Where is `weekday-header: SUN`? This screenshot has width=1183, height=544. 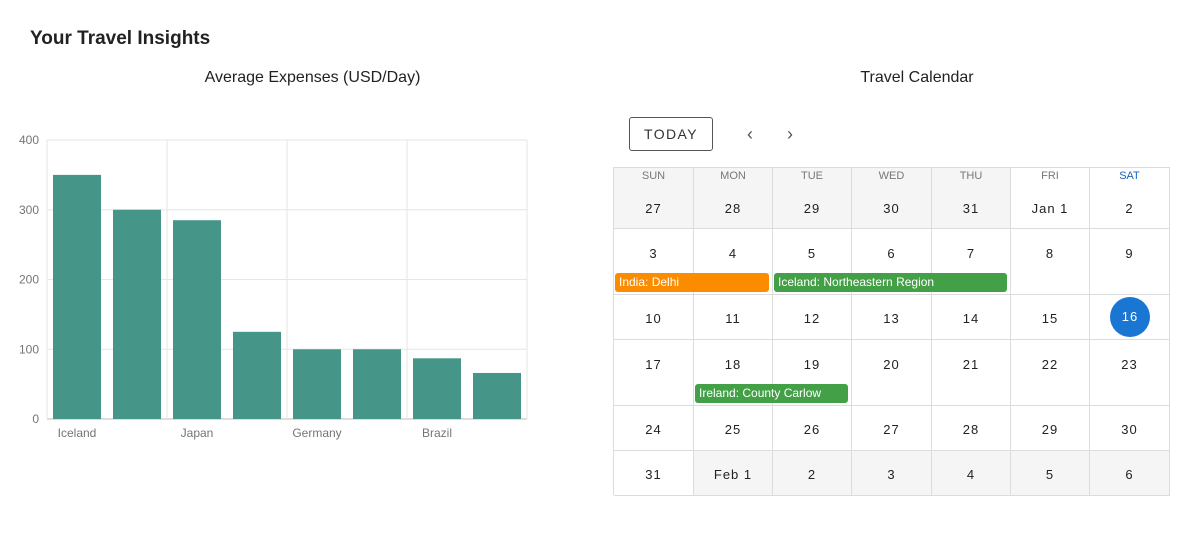
weekday-header: SUN is located at coordinates (653, 176).